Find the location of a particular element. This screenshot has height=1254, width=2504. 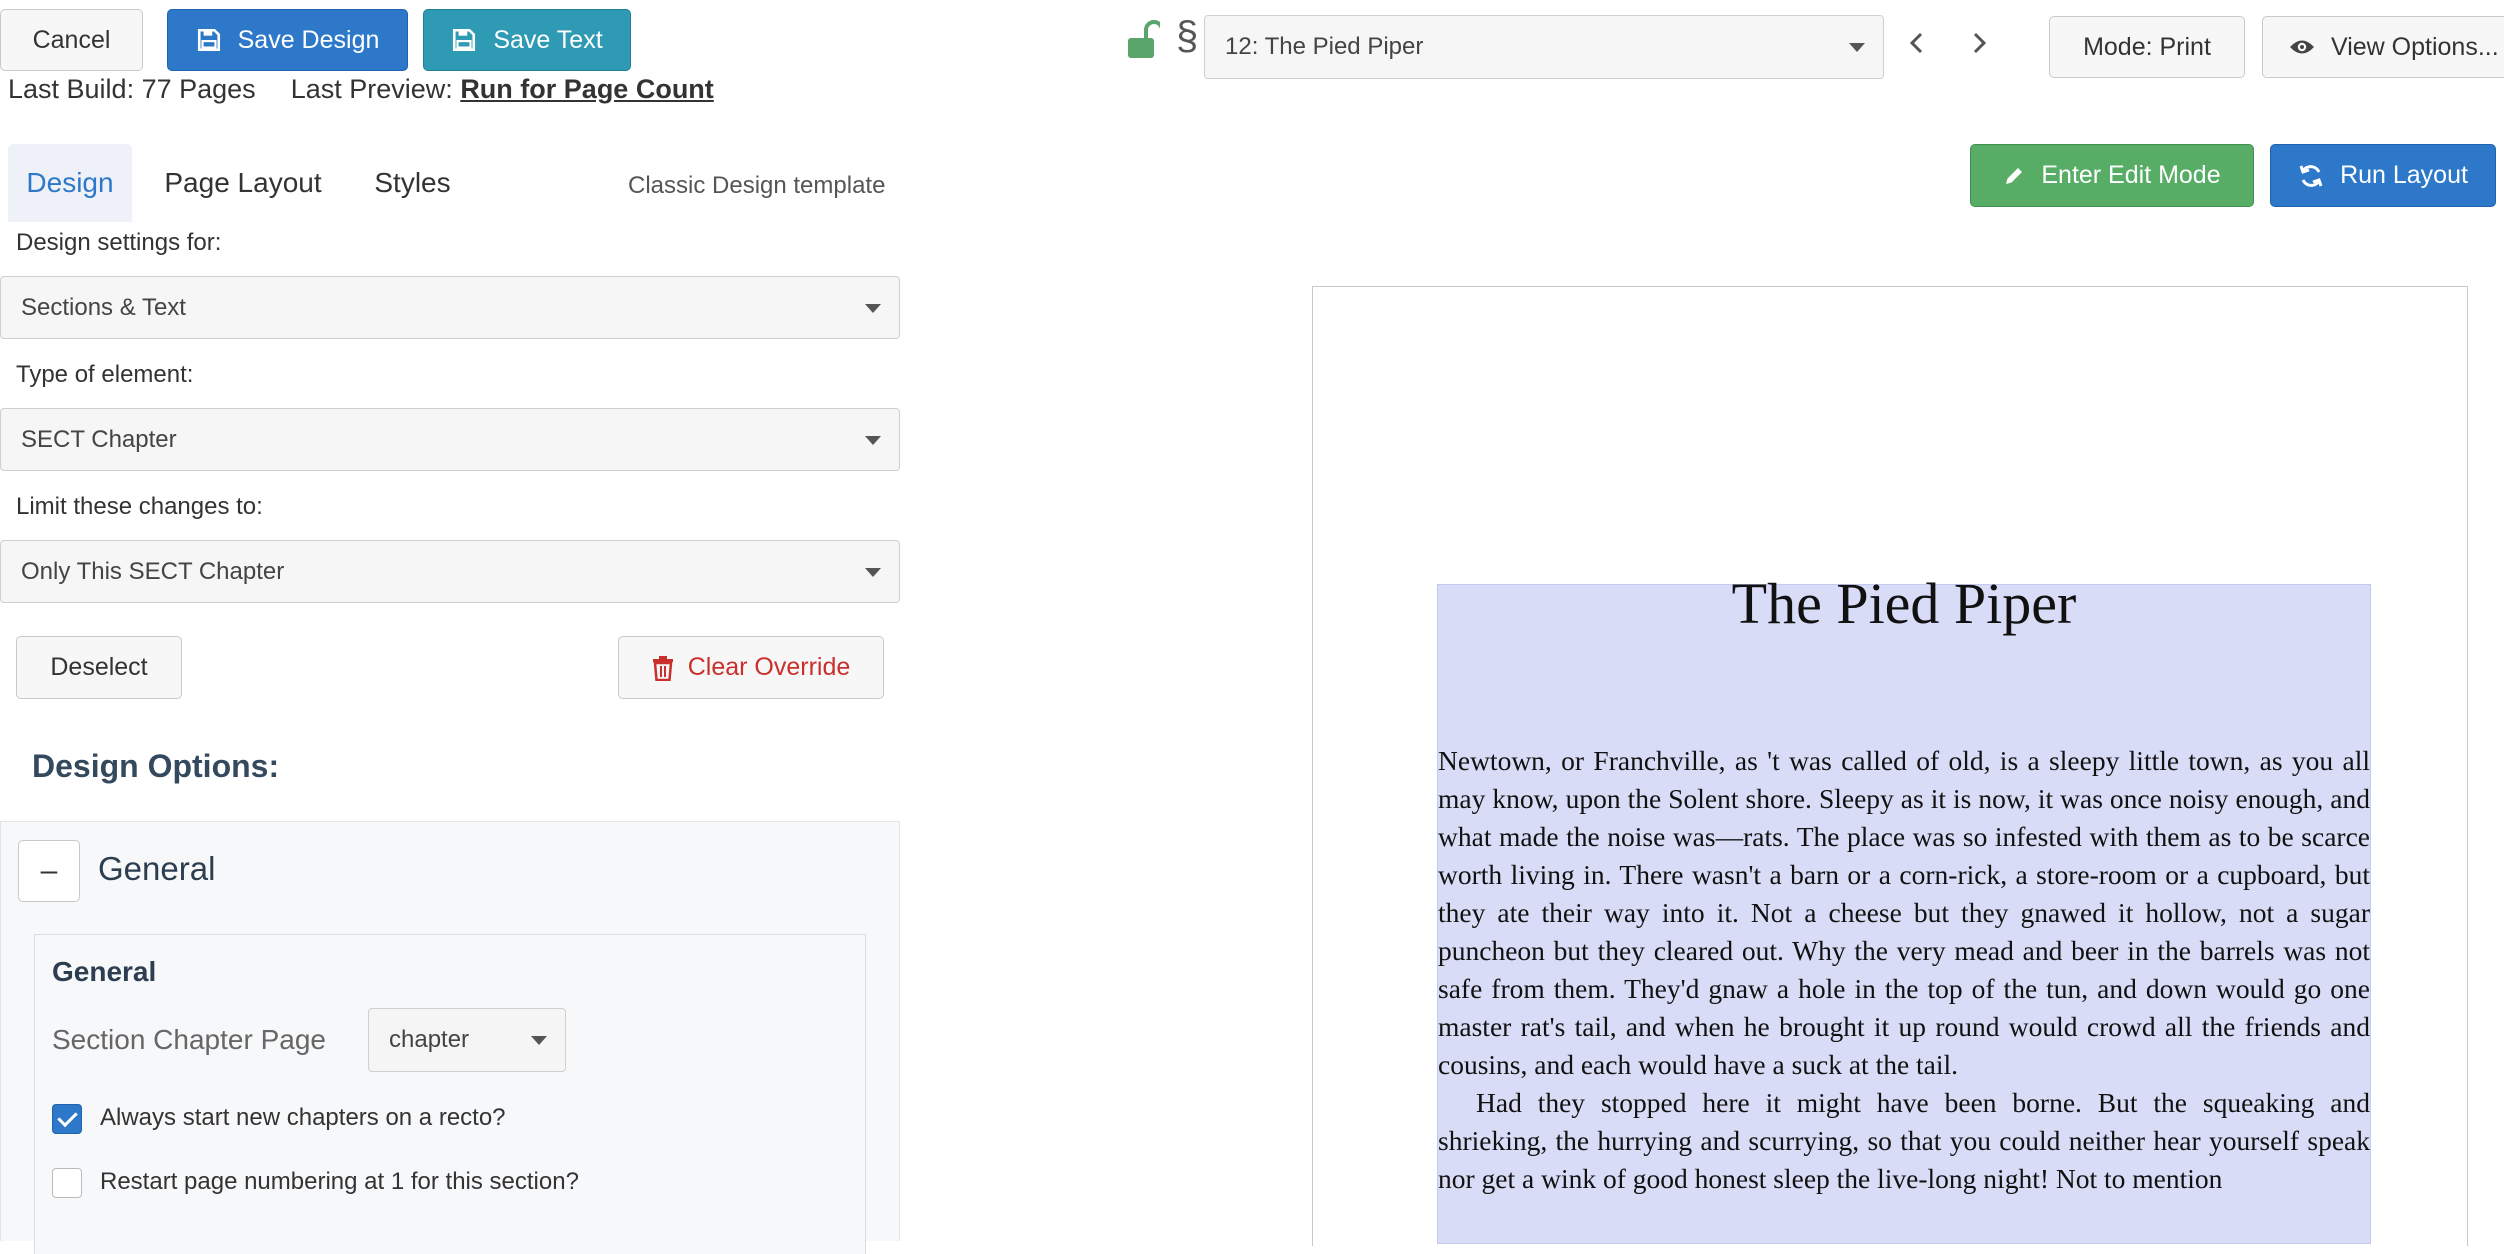

chapter-select: 12: The Pied Piper is located at coordinates (1544, 47).